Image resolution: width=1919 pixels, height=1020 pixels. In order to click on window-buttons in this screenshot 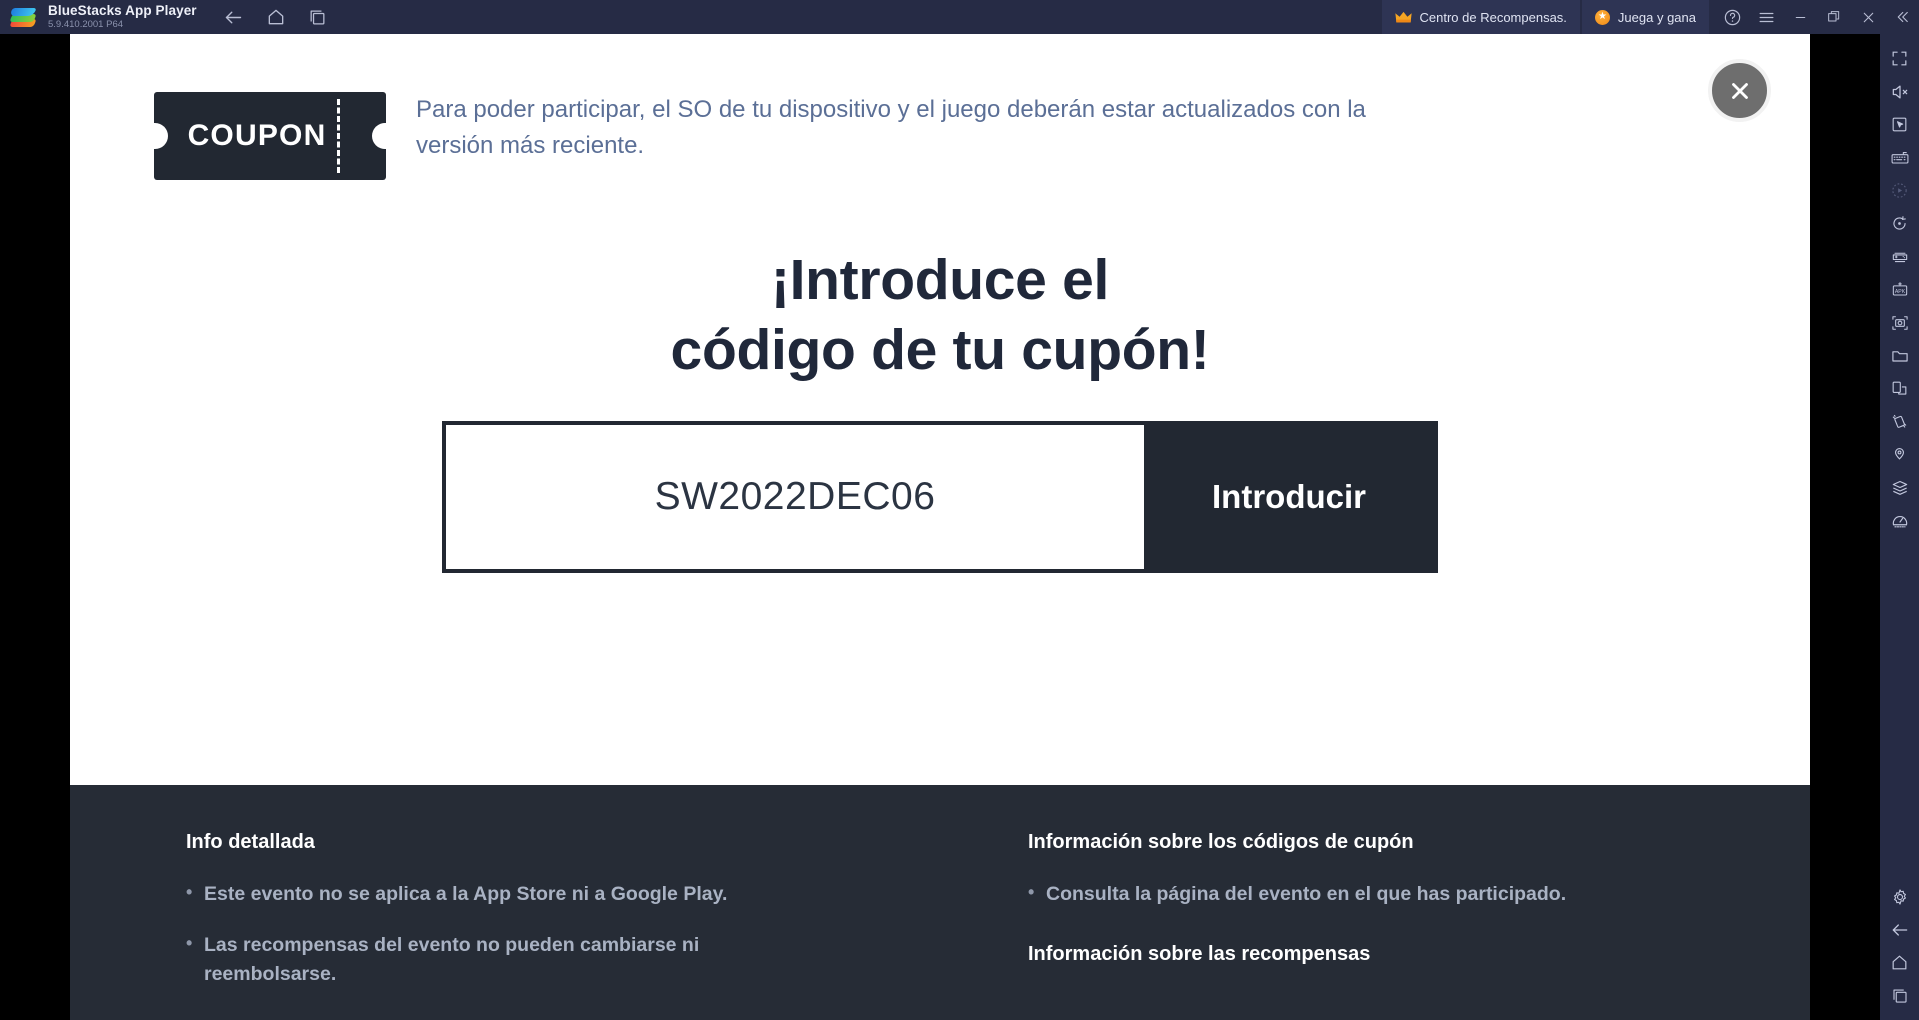, I will do `click(1817, 17)`.